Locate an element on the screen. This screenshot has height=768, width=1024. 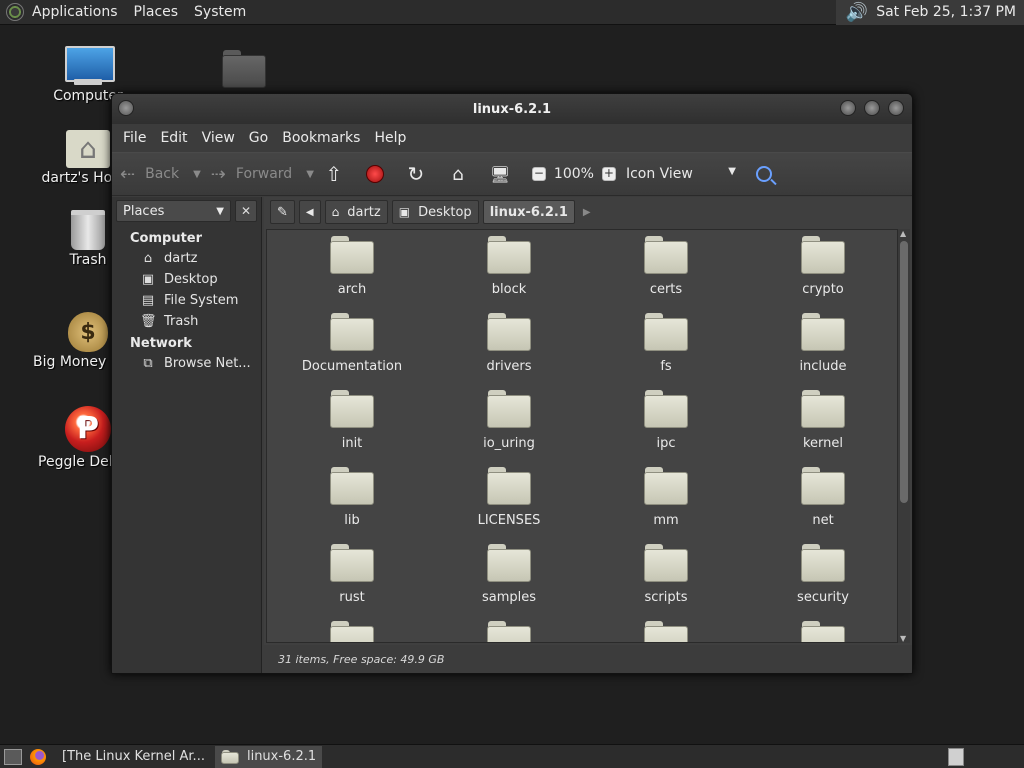
file-item: security is located at coordinates (822, 574).